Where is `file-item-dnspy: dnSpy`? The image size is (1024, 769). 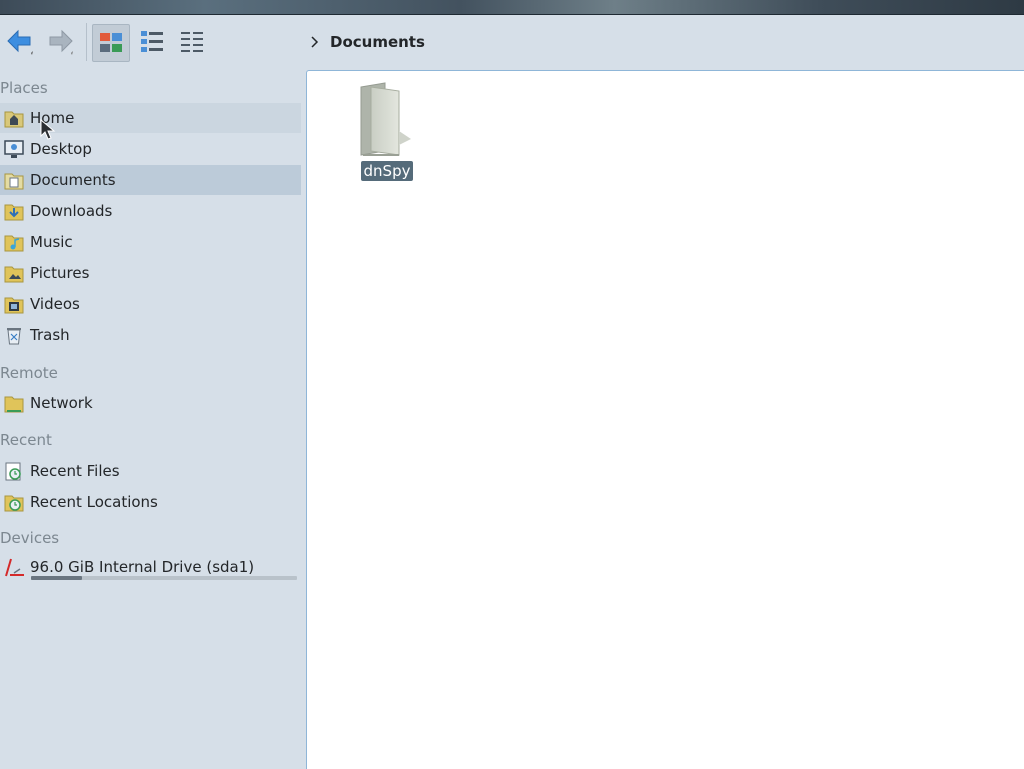 file-item-dnspy: dnSpy is located at coordinates (387, 131).